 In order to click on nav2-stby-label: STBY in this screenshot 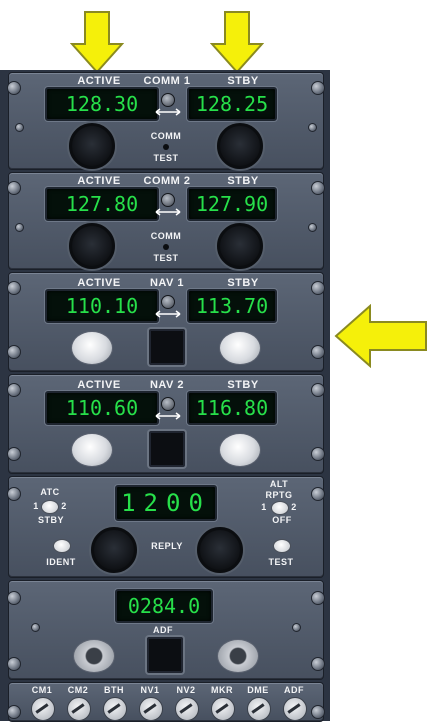, I will do `click(243, 385)`.